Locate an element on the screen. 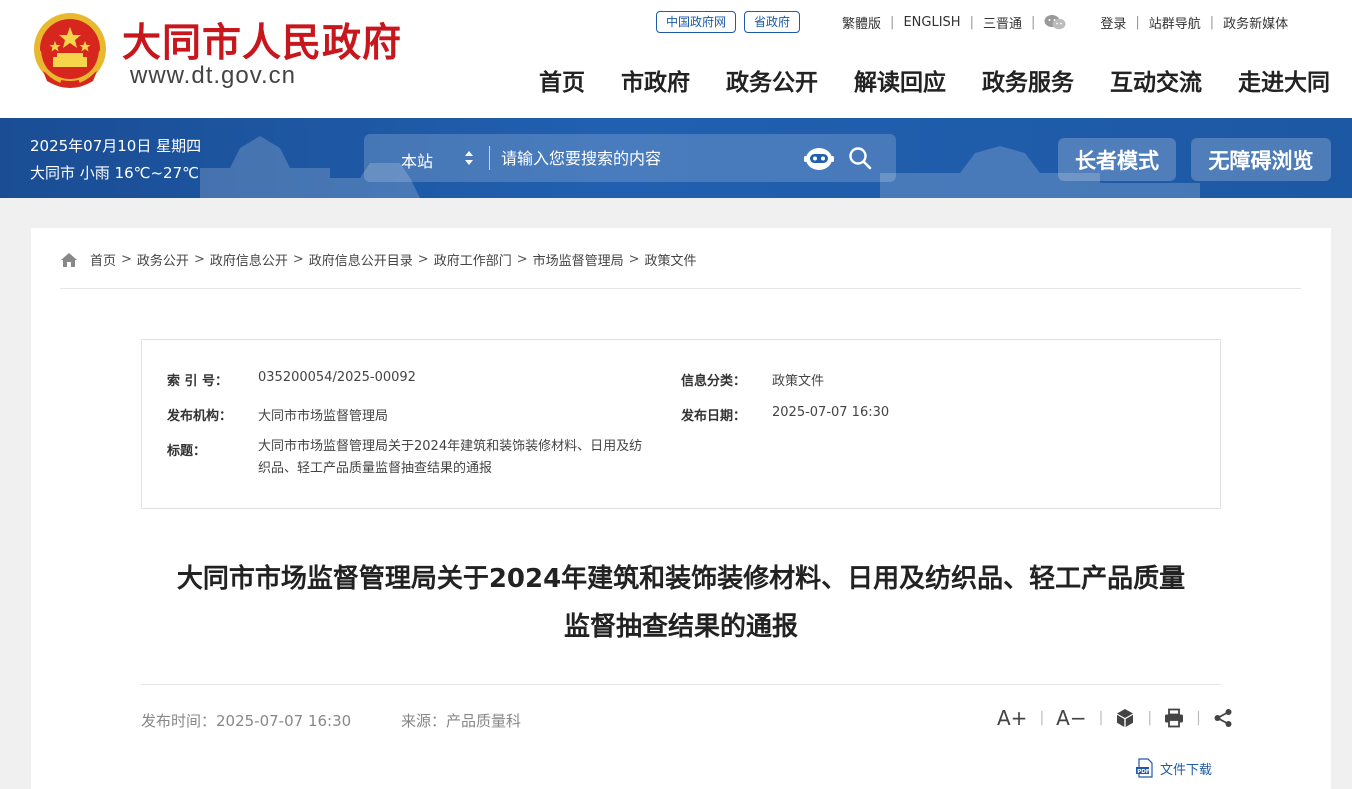 Image resolution: width=1352 pixels, height=789 pixels. breadcrumb-market-regulation: 市场监督管理局 is located at coordinates (578, 259).